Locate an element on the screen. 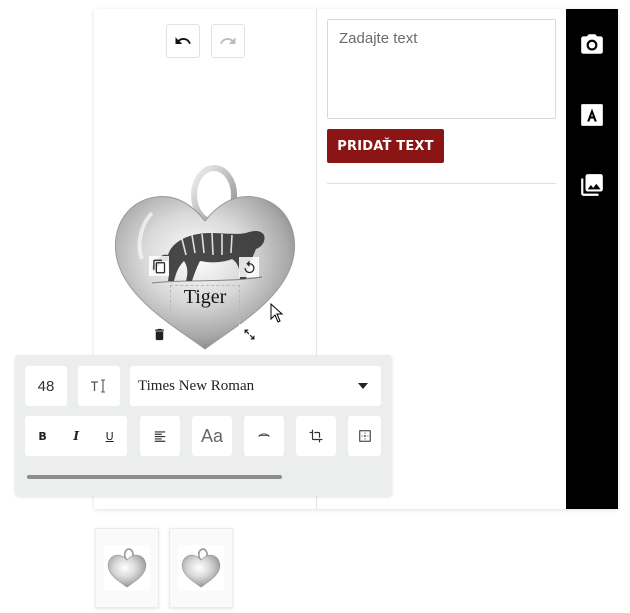 This screenshot has width=630, height=613. image-icon is located at coordinates (592, 185).